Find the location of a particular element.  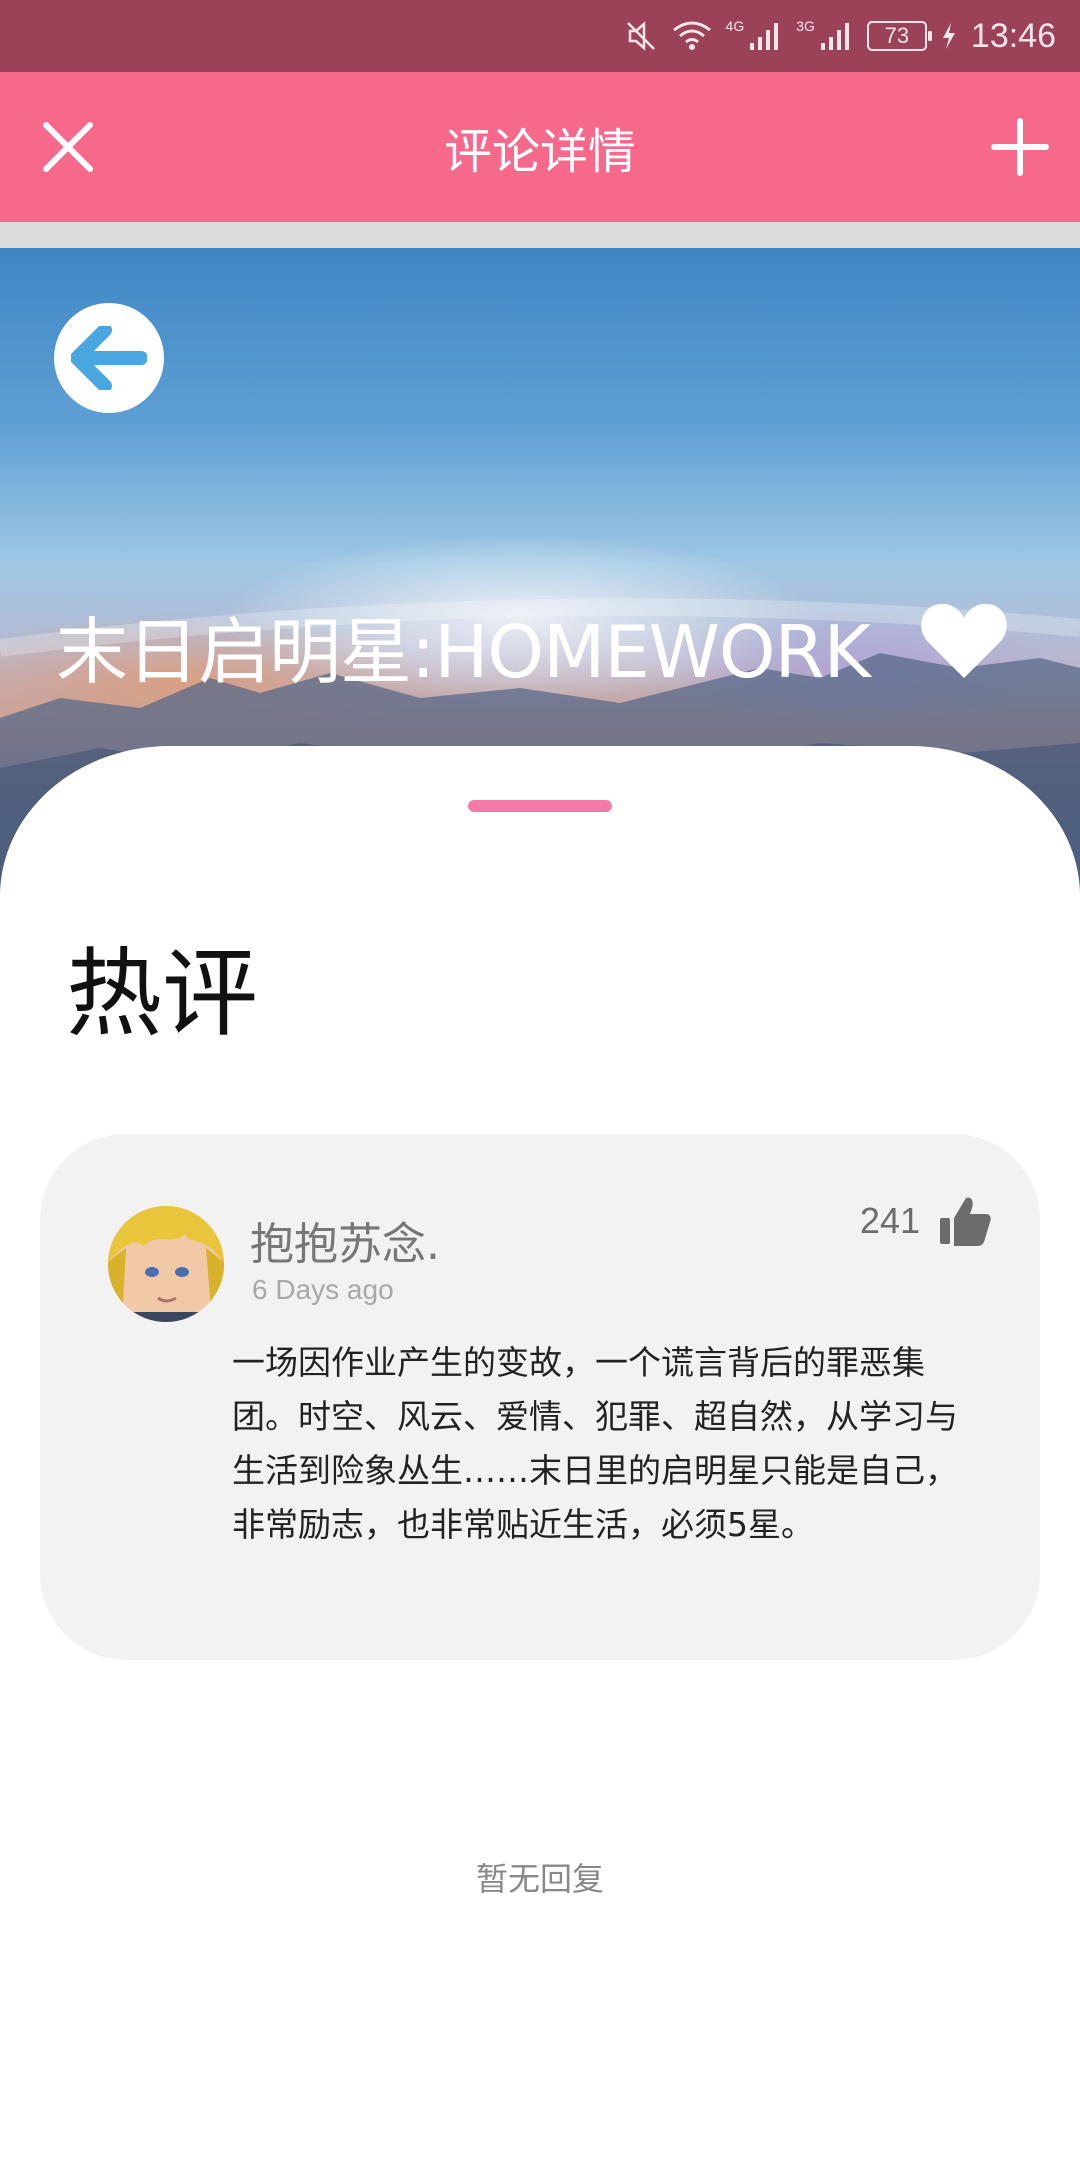

comment-username: 抱抱苏念. is located at coordinates (345, 1240).